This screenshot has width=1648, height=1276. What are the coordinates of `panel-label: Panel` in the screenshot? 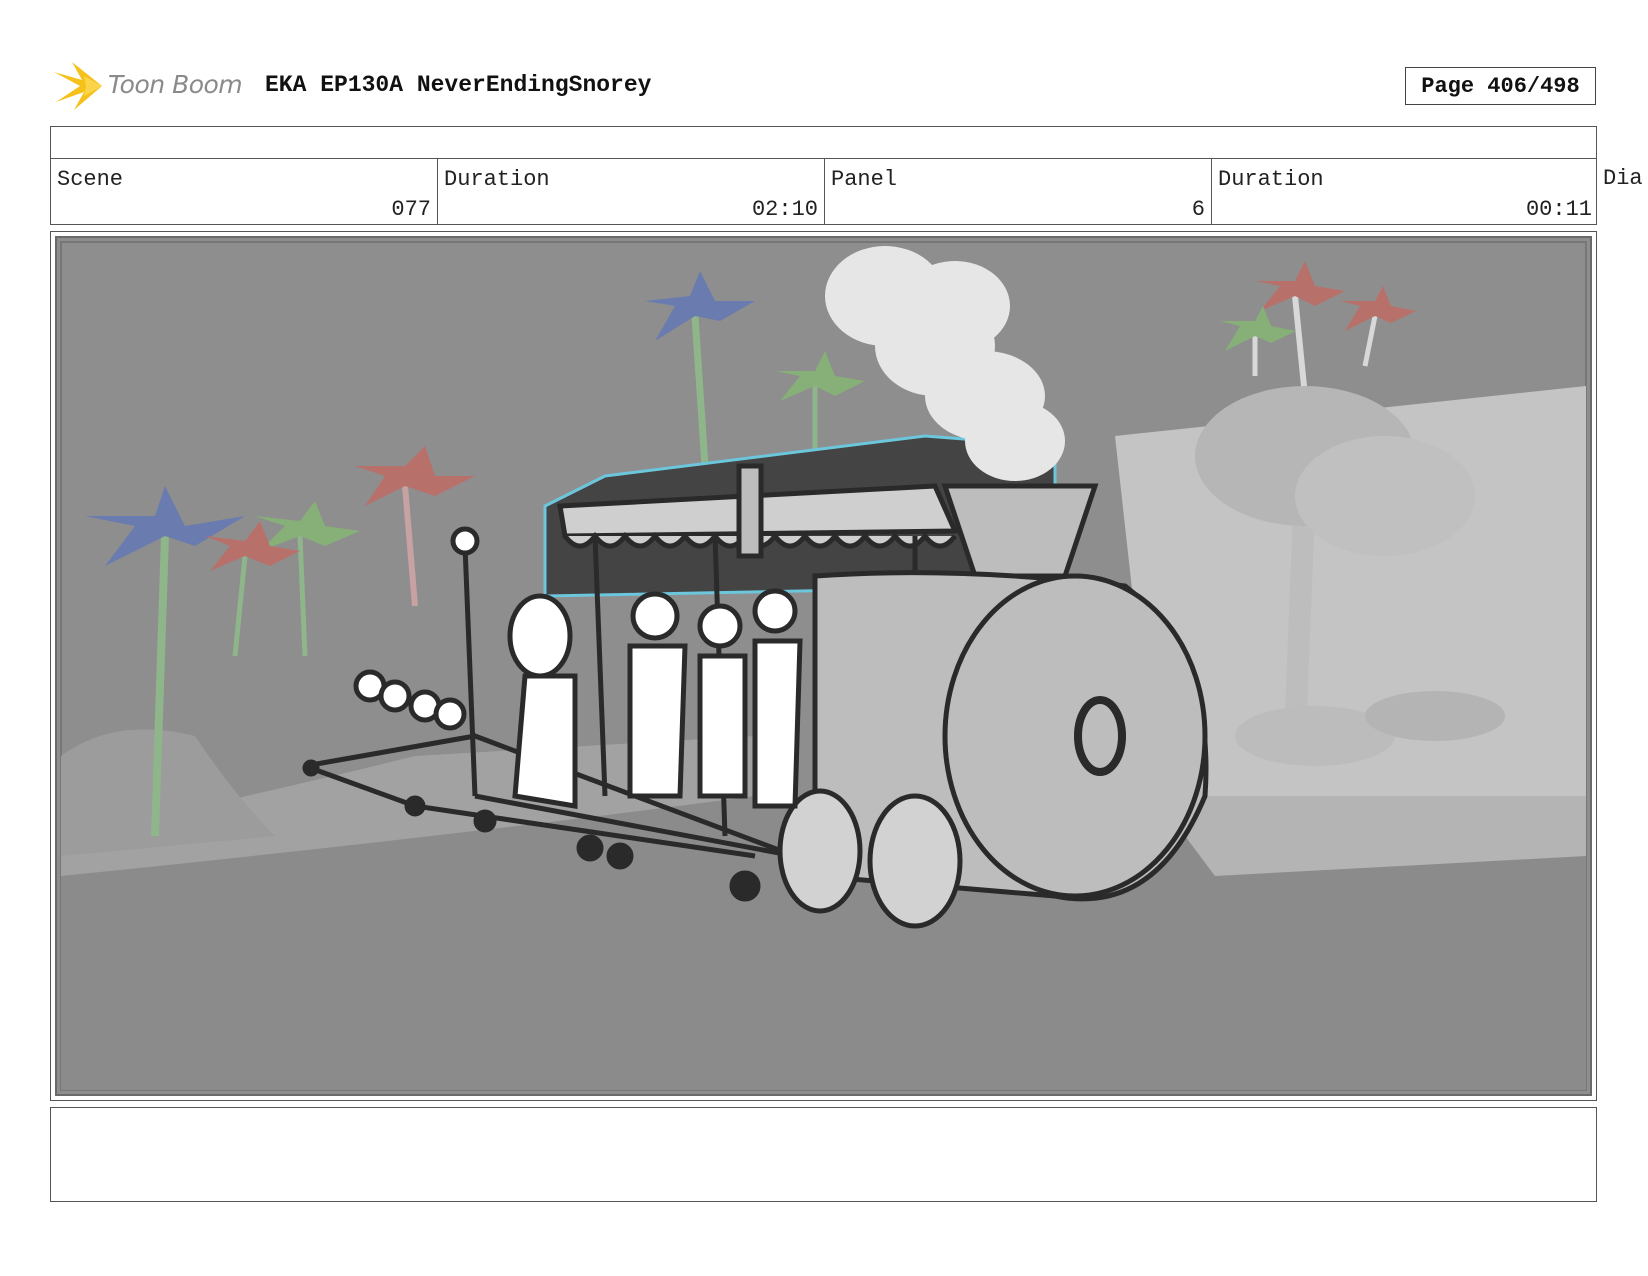 It's located at (864, 179).